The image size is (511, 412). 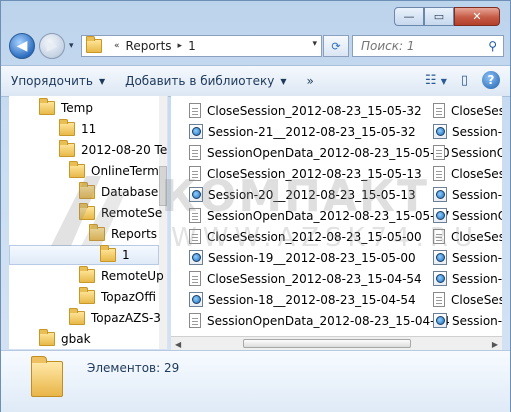 I want to click on tree-item: Reports, so click(x=123, y=234).